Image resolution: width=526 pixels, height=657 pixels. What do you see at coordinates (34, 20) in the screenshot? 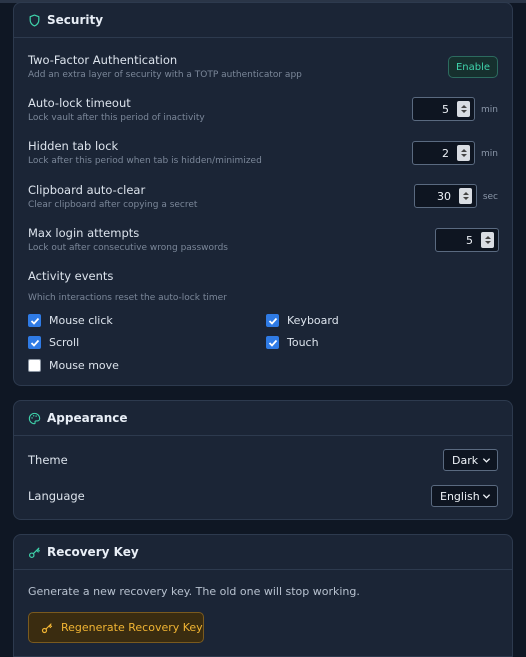
I see `shield-icon` at bounding box center [34, 20].